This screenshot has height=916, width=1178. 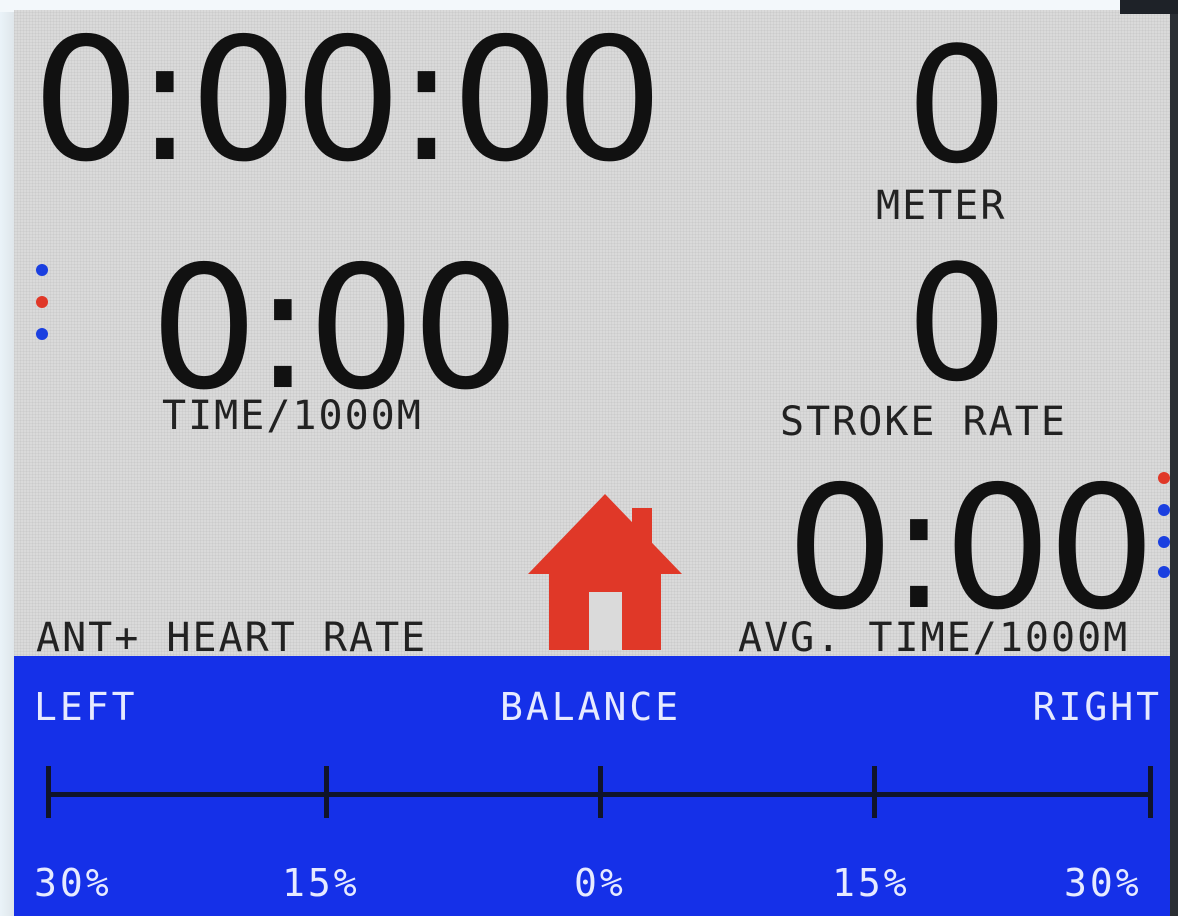 What do you see at coordinates (971, 549) in the screenshot?
I see `avg-split-value: 0:00` at bounding box center [971, 549].